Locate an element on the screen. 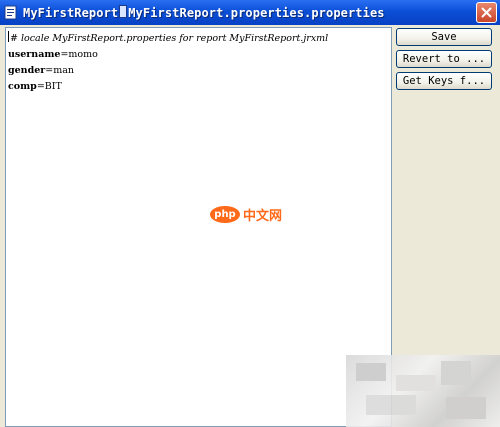 The width and height of the screenshot is (500, 427). editor-line-username: username=momo is located at coordinates (198, 55).